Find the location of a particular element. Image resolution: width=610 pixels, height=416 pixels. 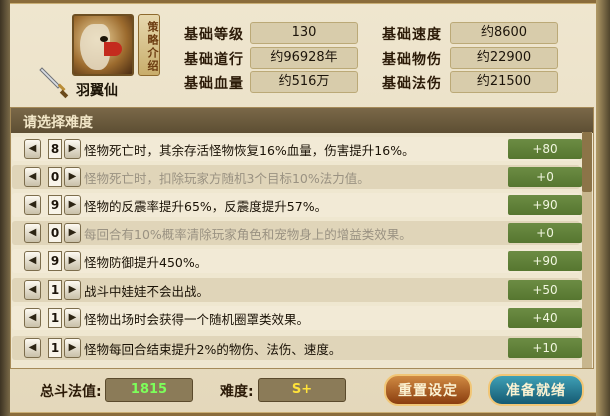

difficulty-row: ◀ 1 ▶ 战斗中娃娃不会出战。 +50 is located at coordinates (297, 290).